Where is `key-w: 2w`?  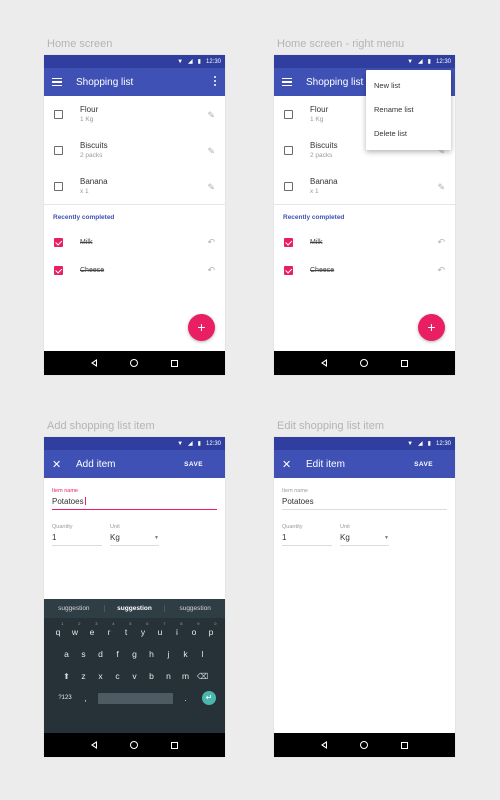
key-w: 2w is located at coordinates (75, 629).